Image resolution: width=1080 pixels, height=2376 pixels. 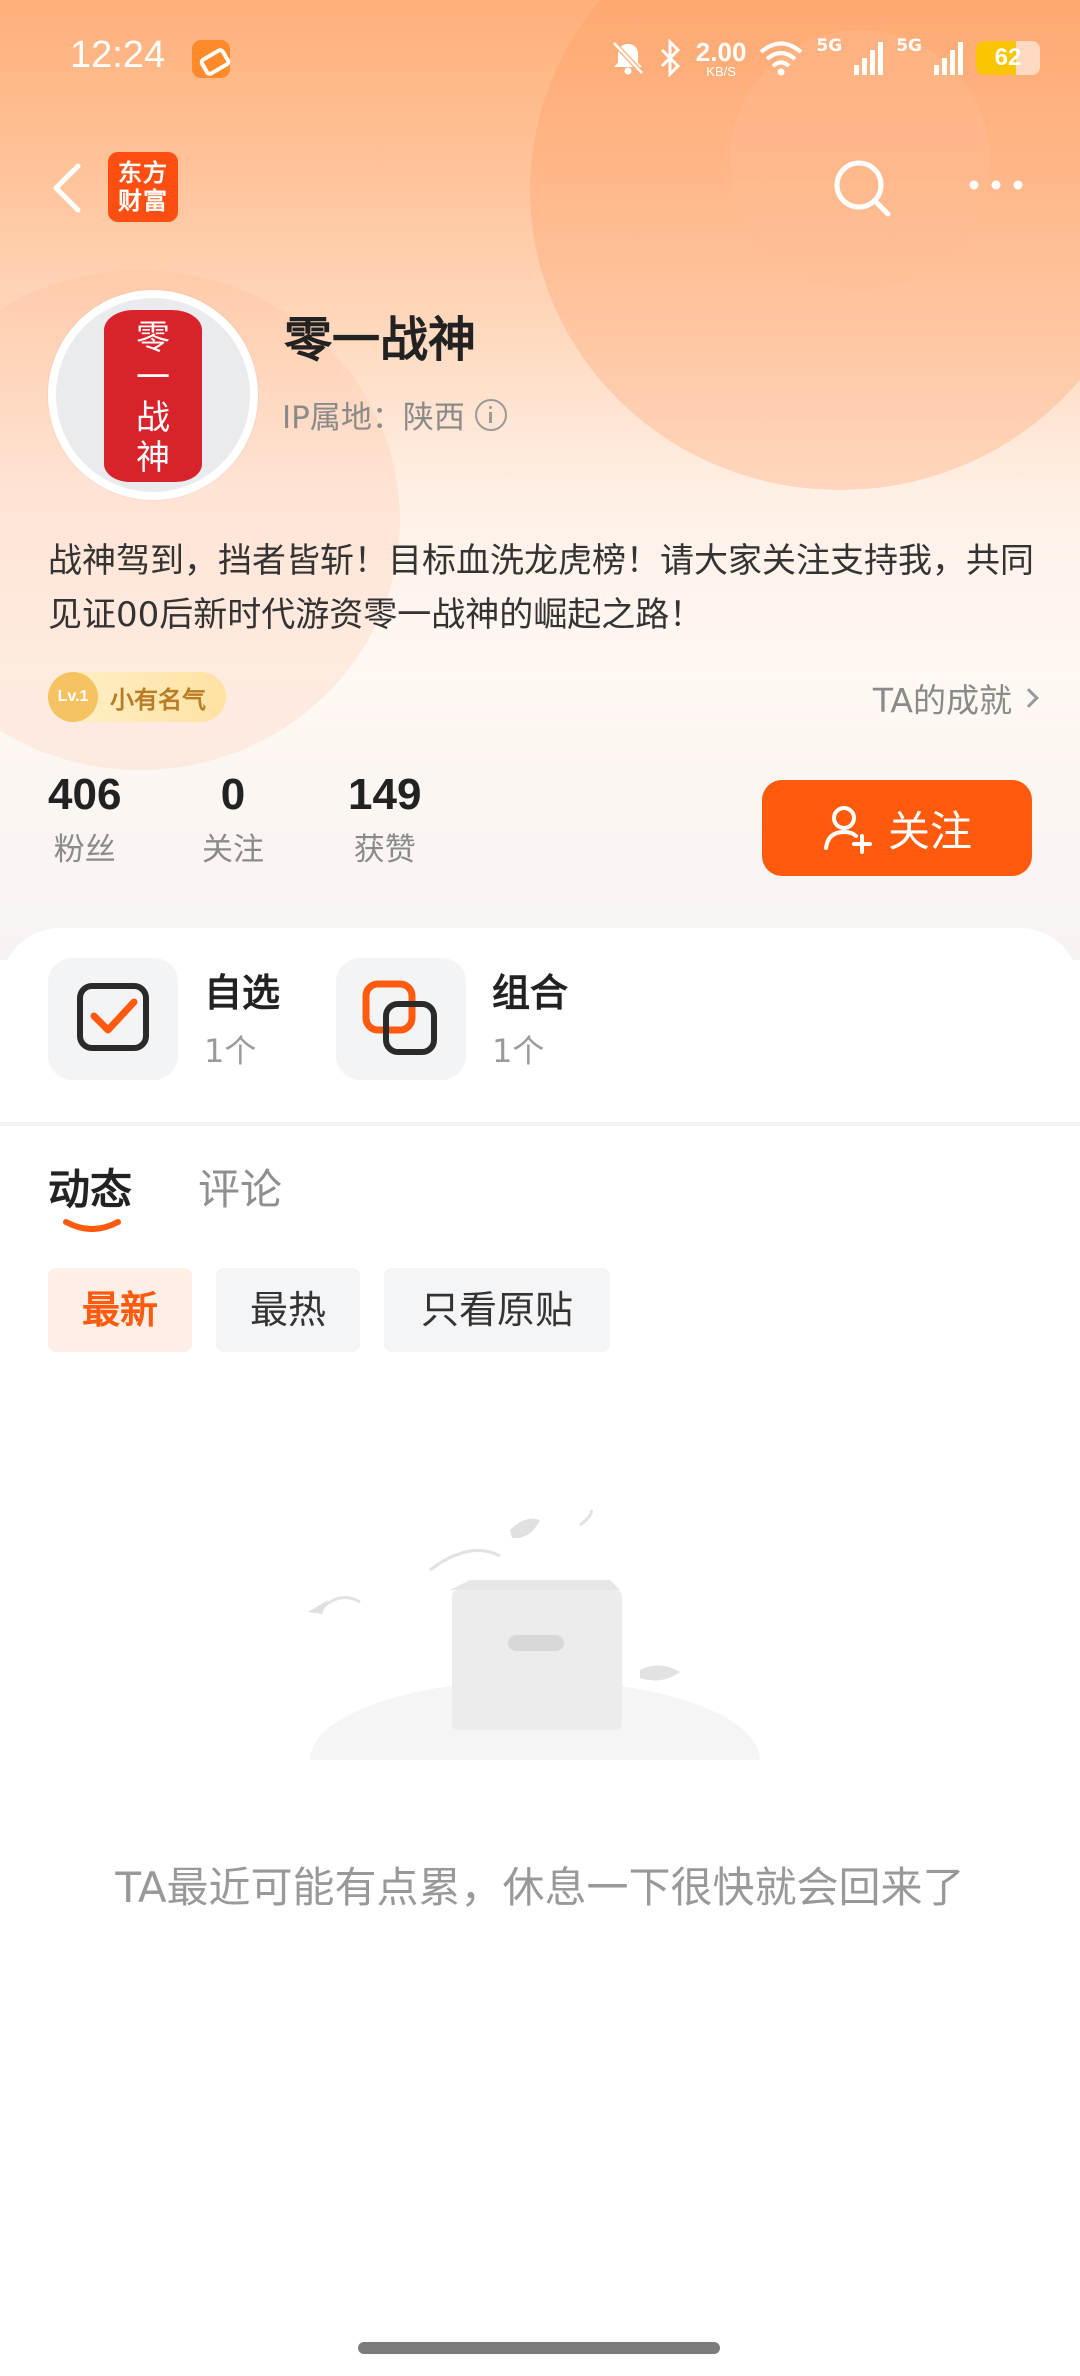 I want to click on portfolio-title: 组合, so click(x=530, y=989).